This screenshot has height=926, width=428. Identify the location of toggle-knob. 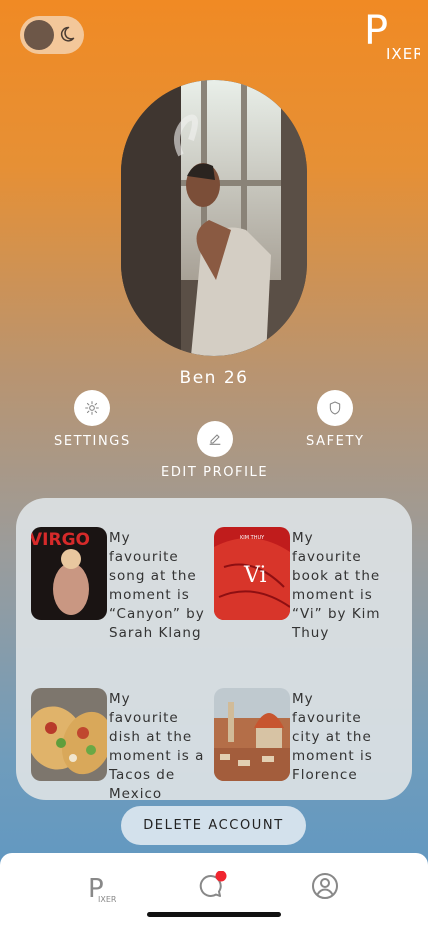
(39, 35).